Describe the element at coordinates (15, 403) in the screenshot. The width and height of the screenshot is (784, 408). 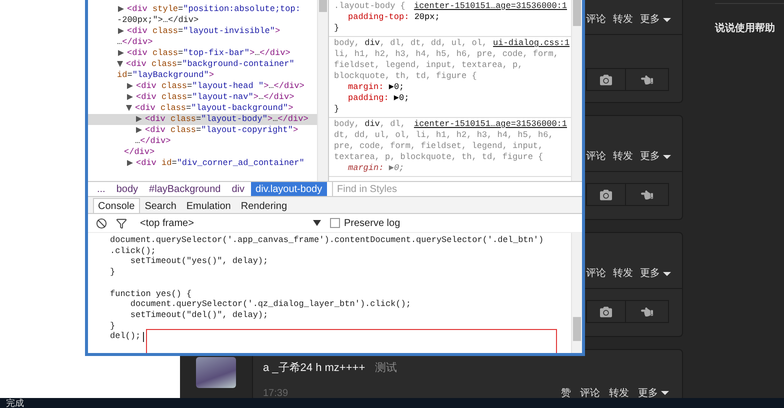
I see `status-text: 完成` at that location.